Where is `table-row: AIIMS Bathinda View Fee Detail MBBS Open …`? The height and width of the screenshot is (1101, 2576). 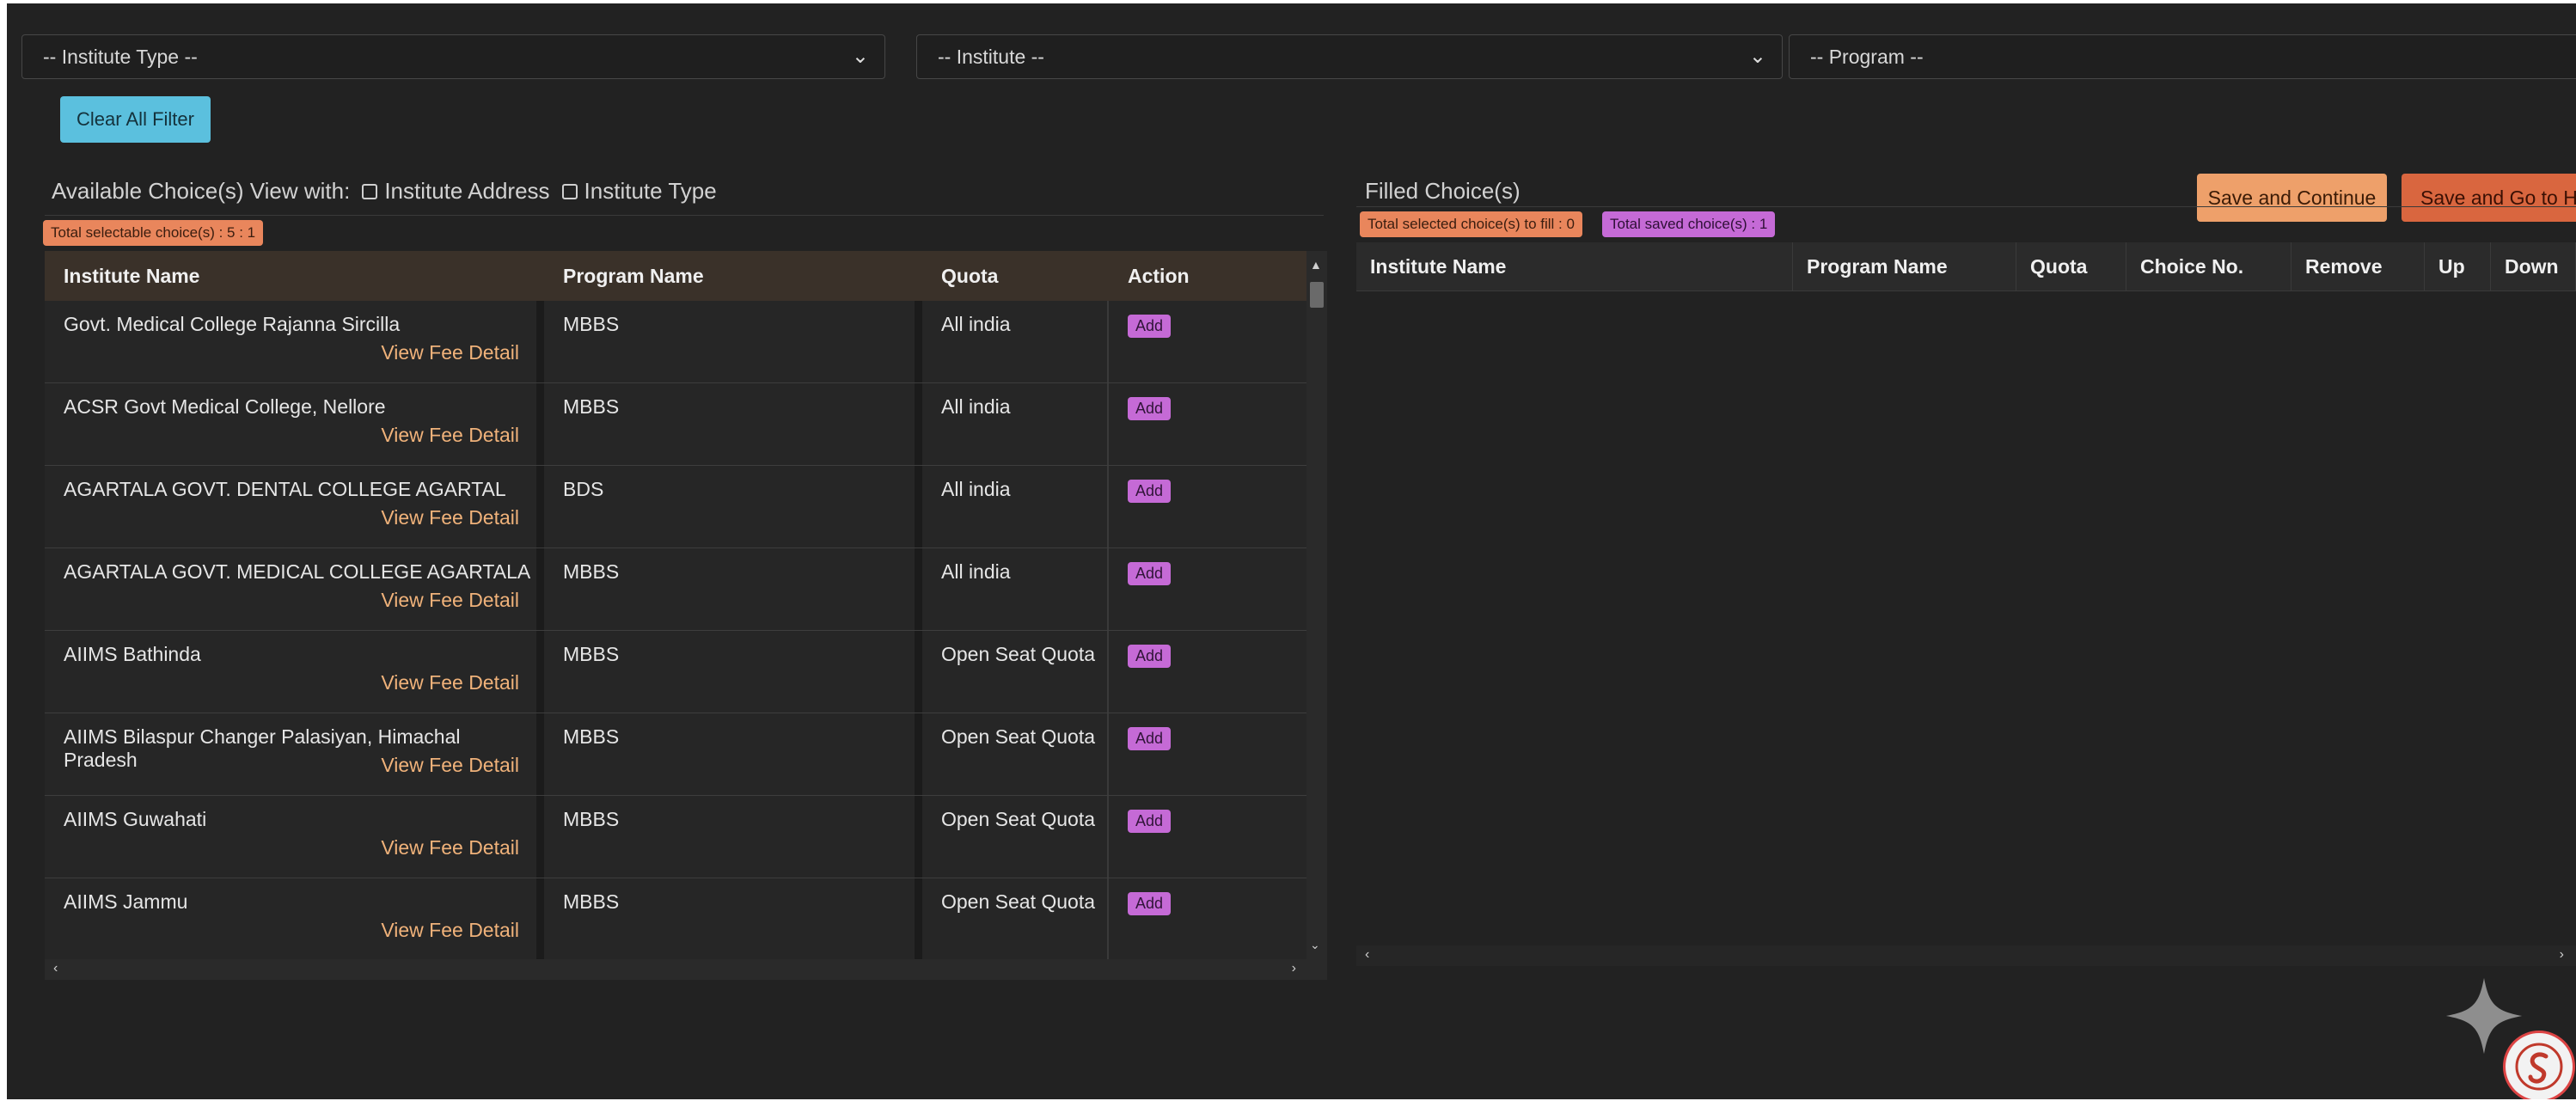 table-row: AIIMS Bathinda View Fee Detail MBBS Open … is located at coordinates (675, 672).